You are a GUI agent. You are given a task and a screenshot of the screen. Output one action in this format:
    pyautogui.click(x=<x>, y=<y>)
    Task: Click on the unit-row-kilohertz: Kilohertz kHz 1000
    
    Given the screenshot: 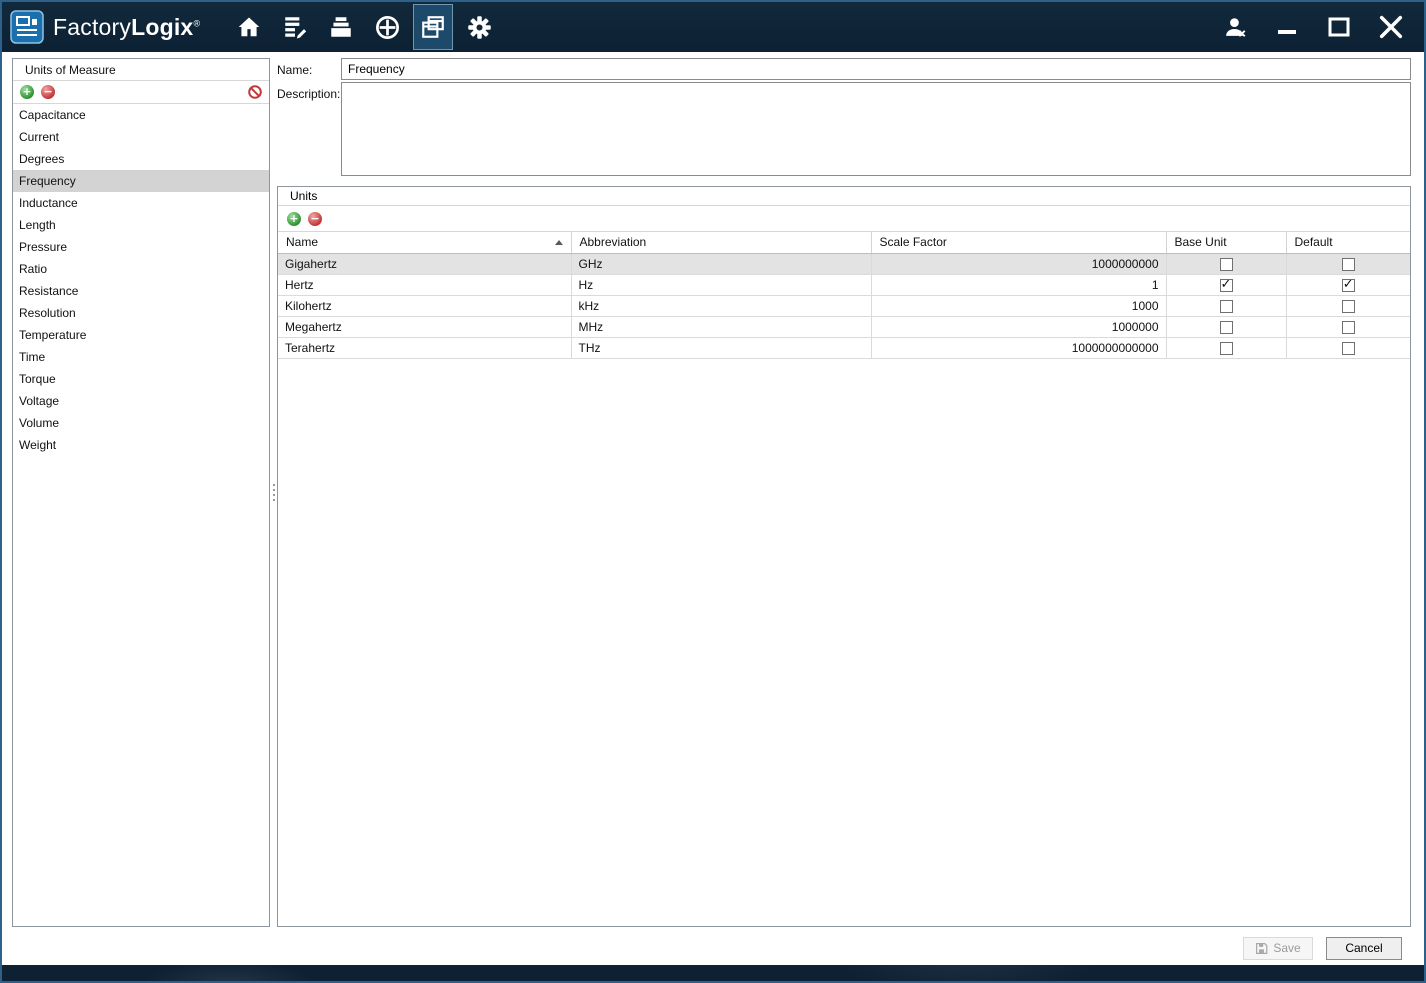 What is the action you would take?
    pyautogui.click(x=844, y=306)
    